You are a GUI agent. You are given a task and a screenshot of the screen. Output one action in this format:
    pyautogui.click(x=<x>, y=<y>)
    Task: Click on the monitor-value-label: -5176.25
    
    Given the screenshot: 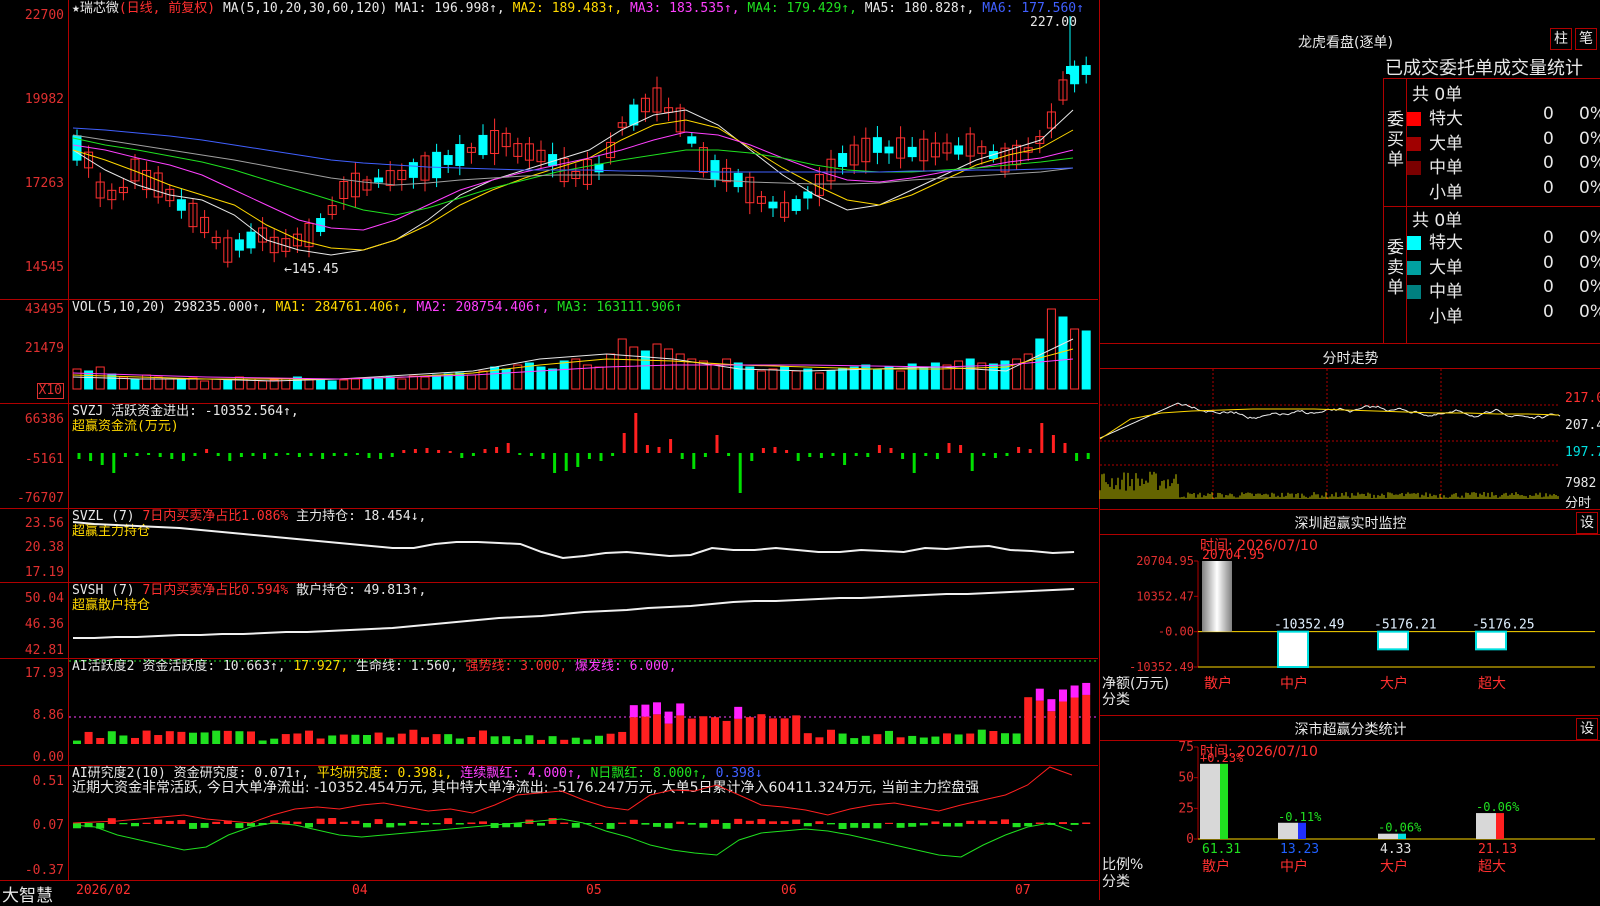 What is the action you would take?
    pyautogui.click(x=1503, y=625)
    